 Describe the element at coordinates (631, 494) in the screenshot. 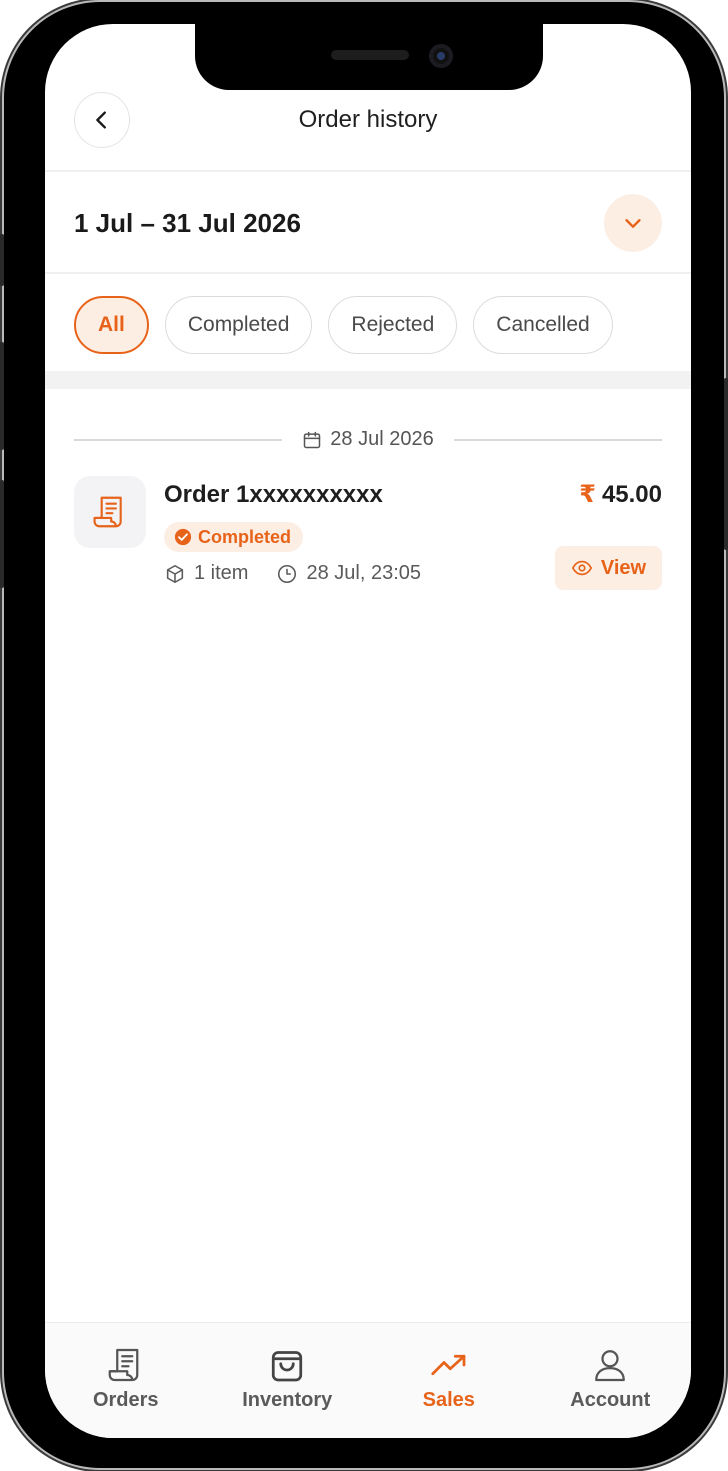

I see `order-amount: 45.00` at that location.